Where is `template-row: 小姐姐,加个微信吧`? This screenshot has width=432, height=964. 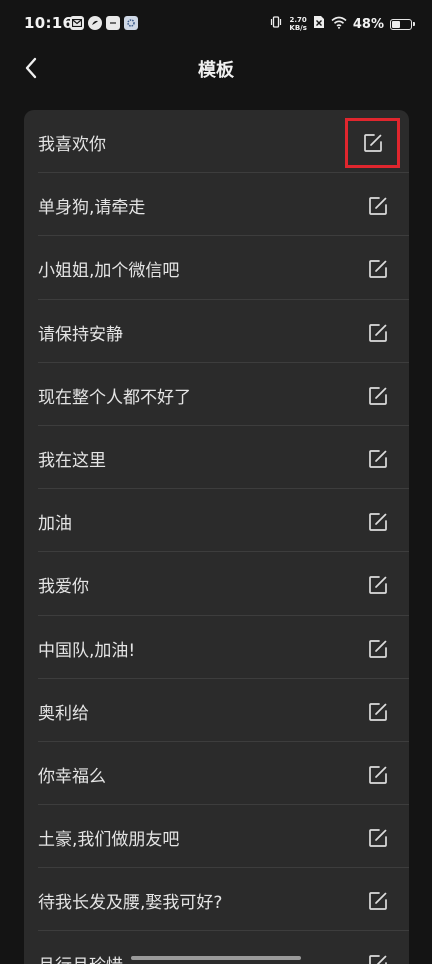
template-row: 小姐姐,加个微信吧 is located at coordinates (216, 268).